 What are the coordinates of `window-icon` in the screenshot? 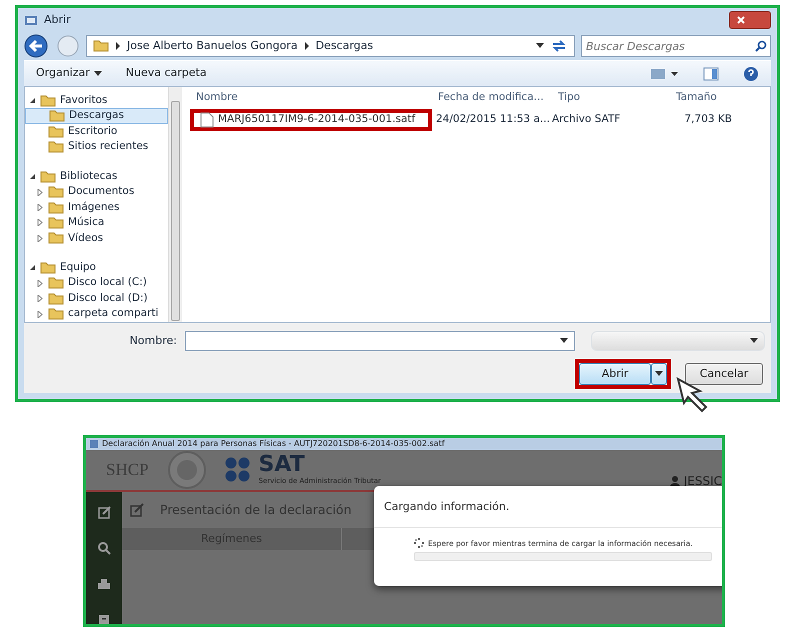 It's located at (31, 20).